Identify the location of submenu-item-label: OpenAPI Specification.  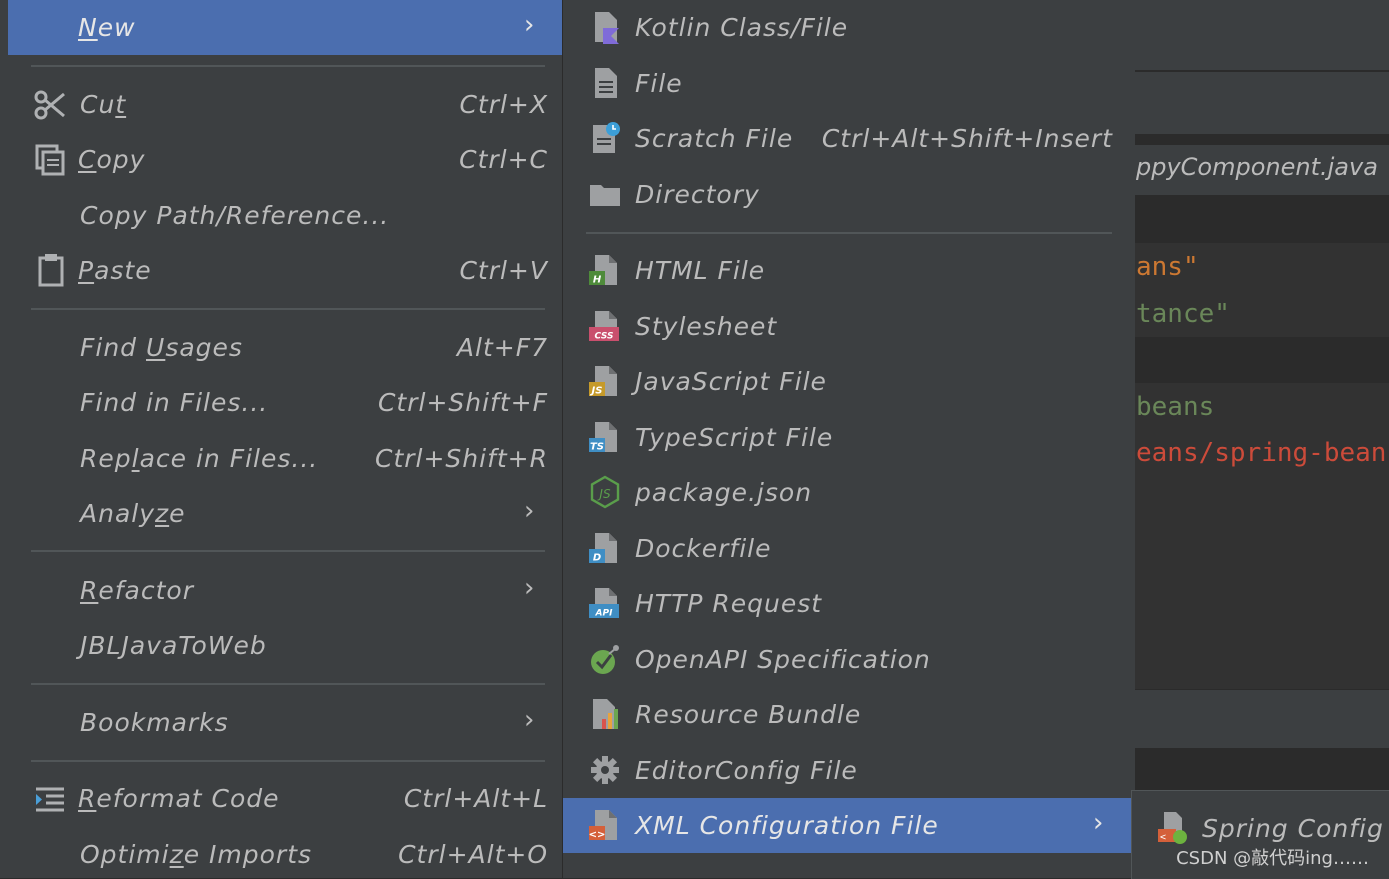
(783, 659).